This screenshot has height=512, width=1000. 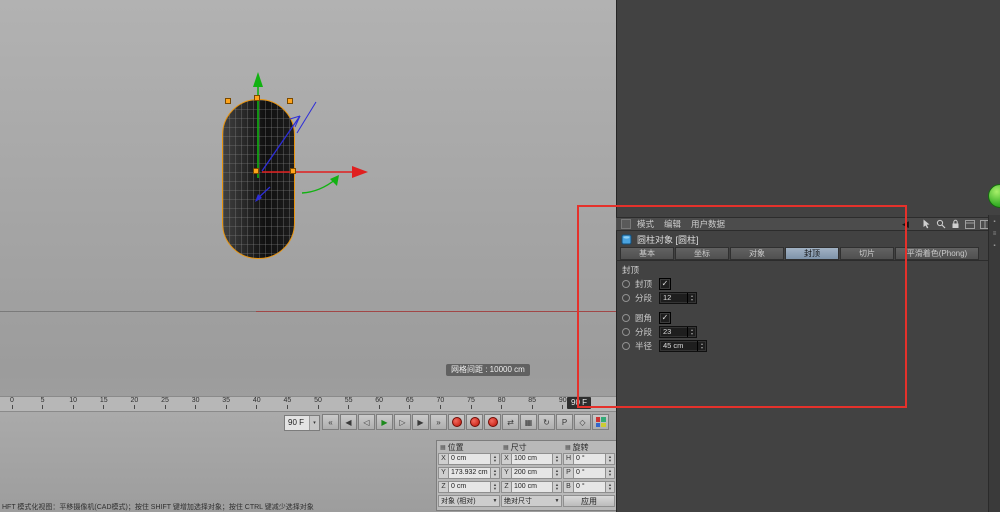 I want to click on content-browser-button, so click(x=600, y=422).